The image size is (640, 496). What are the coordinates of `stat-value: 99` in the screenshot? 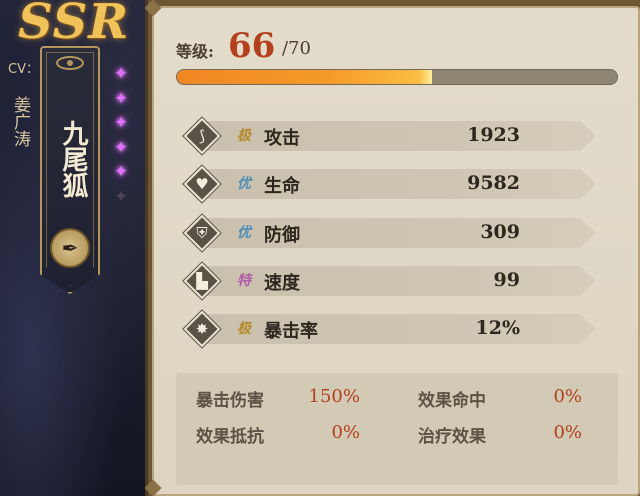 It's located at (506, 280).